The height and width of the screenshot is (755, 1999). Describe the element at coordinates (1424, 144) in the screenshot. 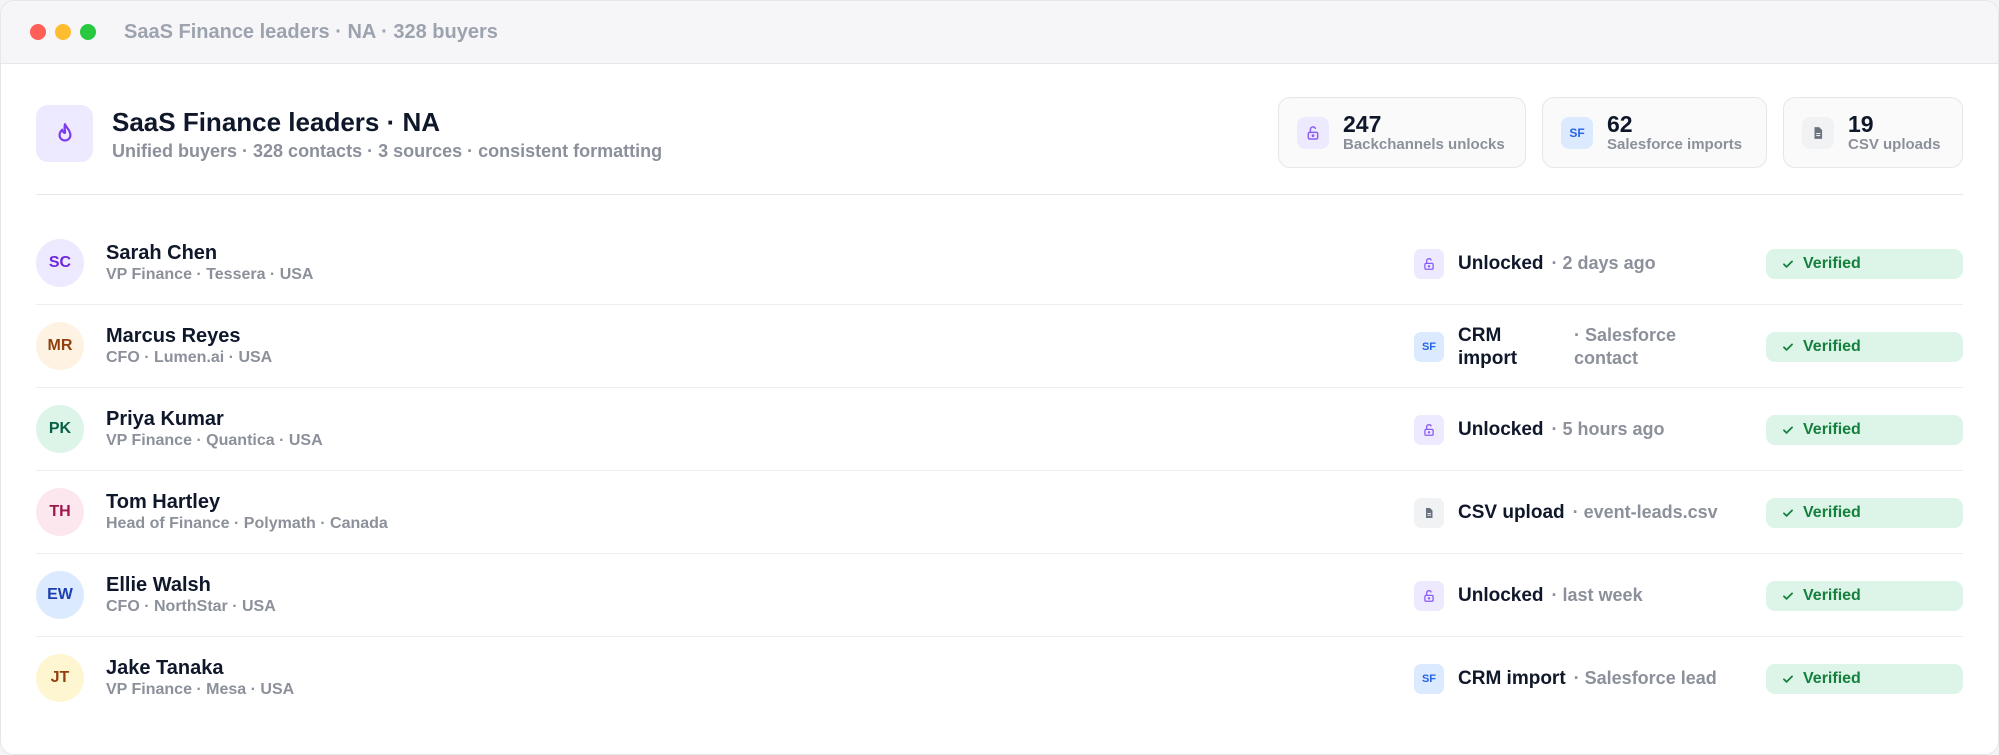

I see `stat-label: Backchannels unlocks` at that location.